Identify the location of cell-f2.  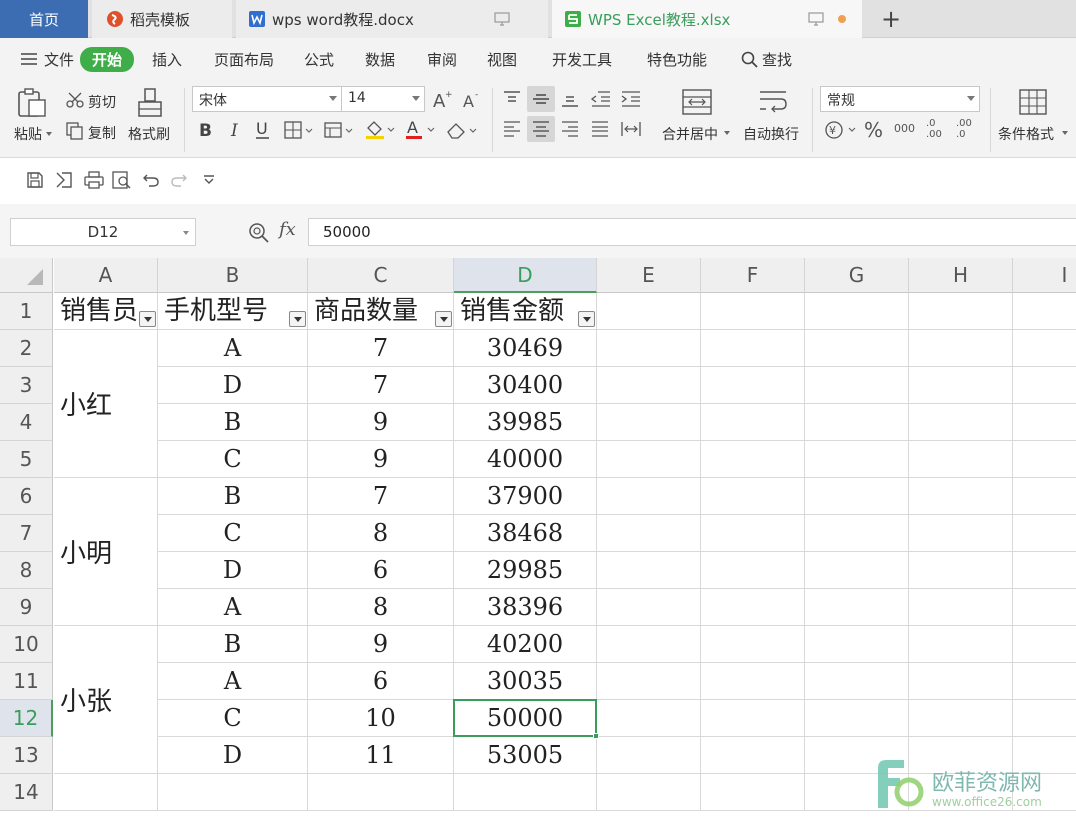
(753, 348).